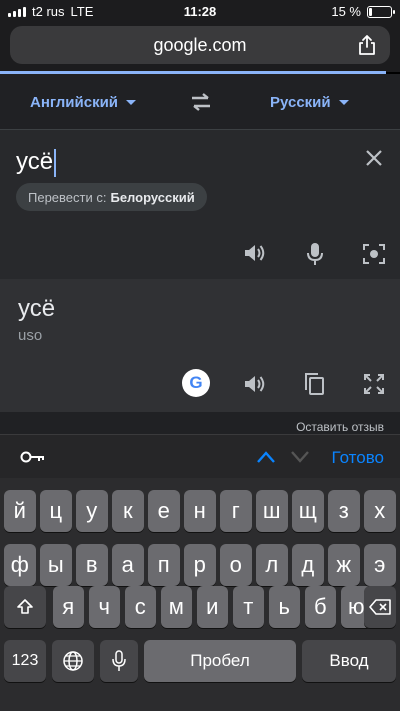 This screenshot has width=400, height=711. Describe the element at coordinates (374, 384) in the screenshot. I see `fullscreen-icon` at that location.